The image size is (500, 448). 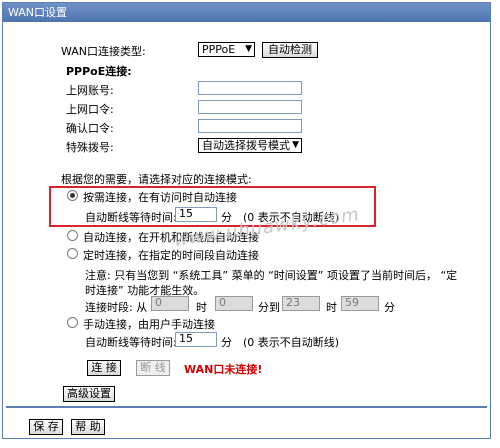 I want to click on disconnect-button: 断 线, so click(x=153, y=368).